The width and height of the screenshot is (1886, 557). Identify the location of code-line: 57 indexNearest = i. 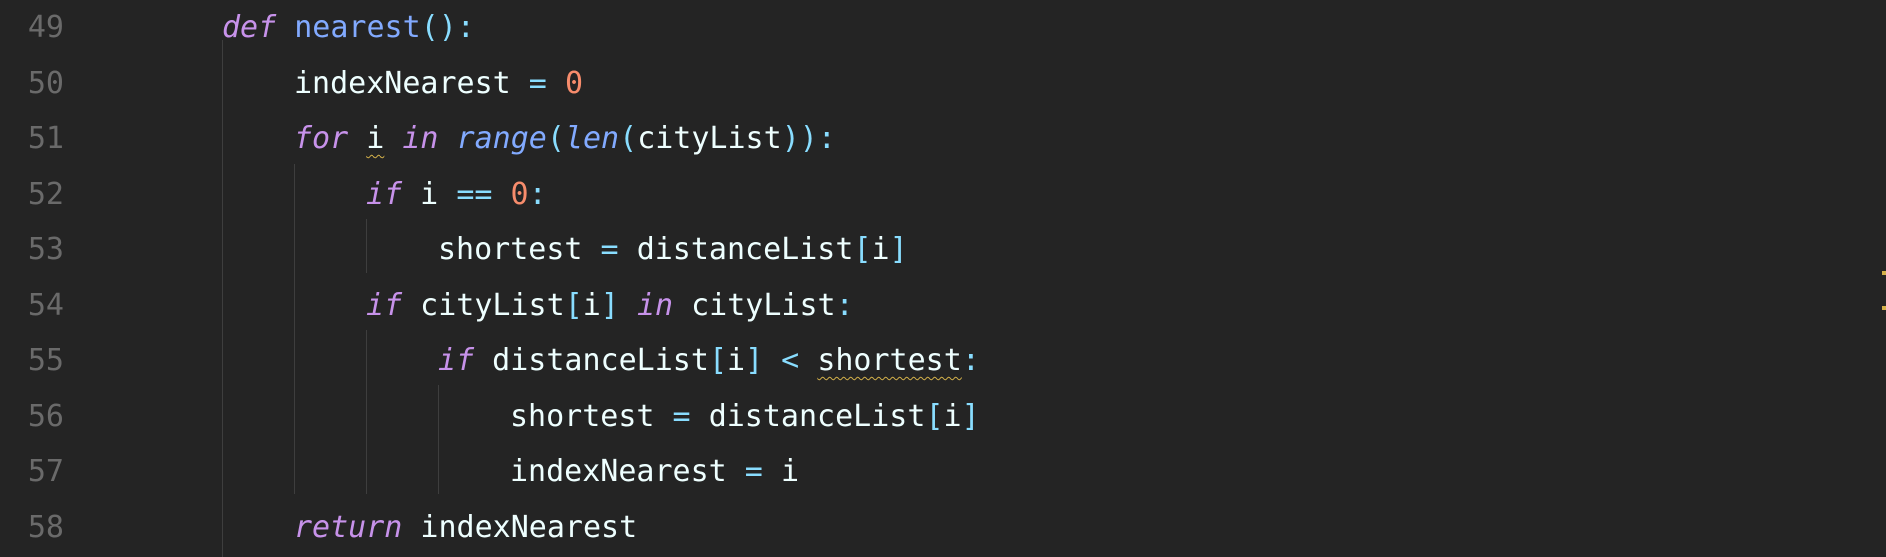
(943, 471).